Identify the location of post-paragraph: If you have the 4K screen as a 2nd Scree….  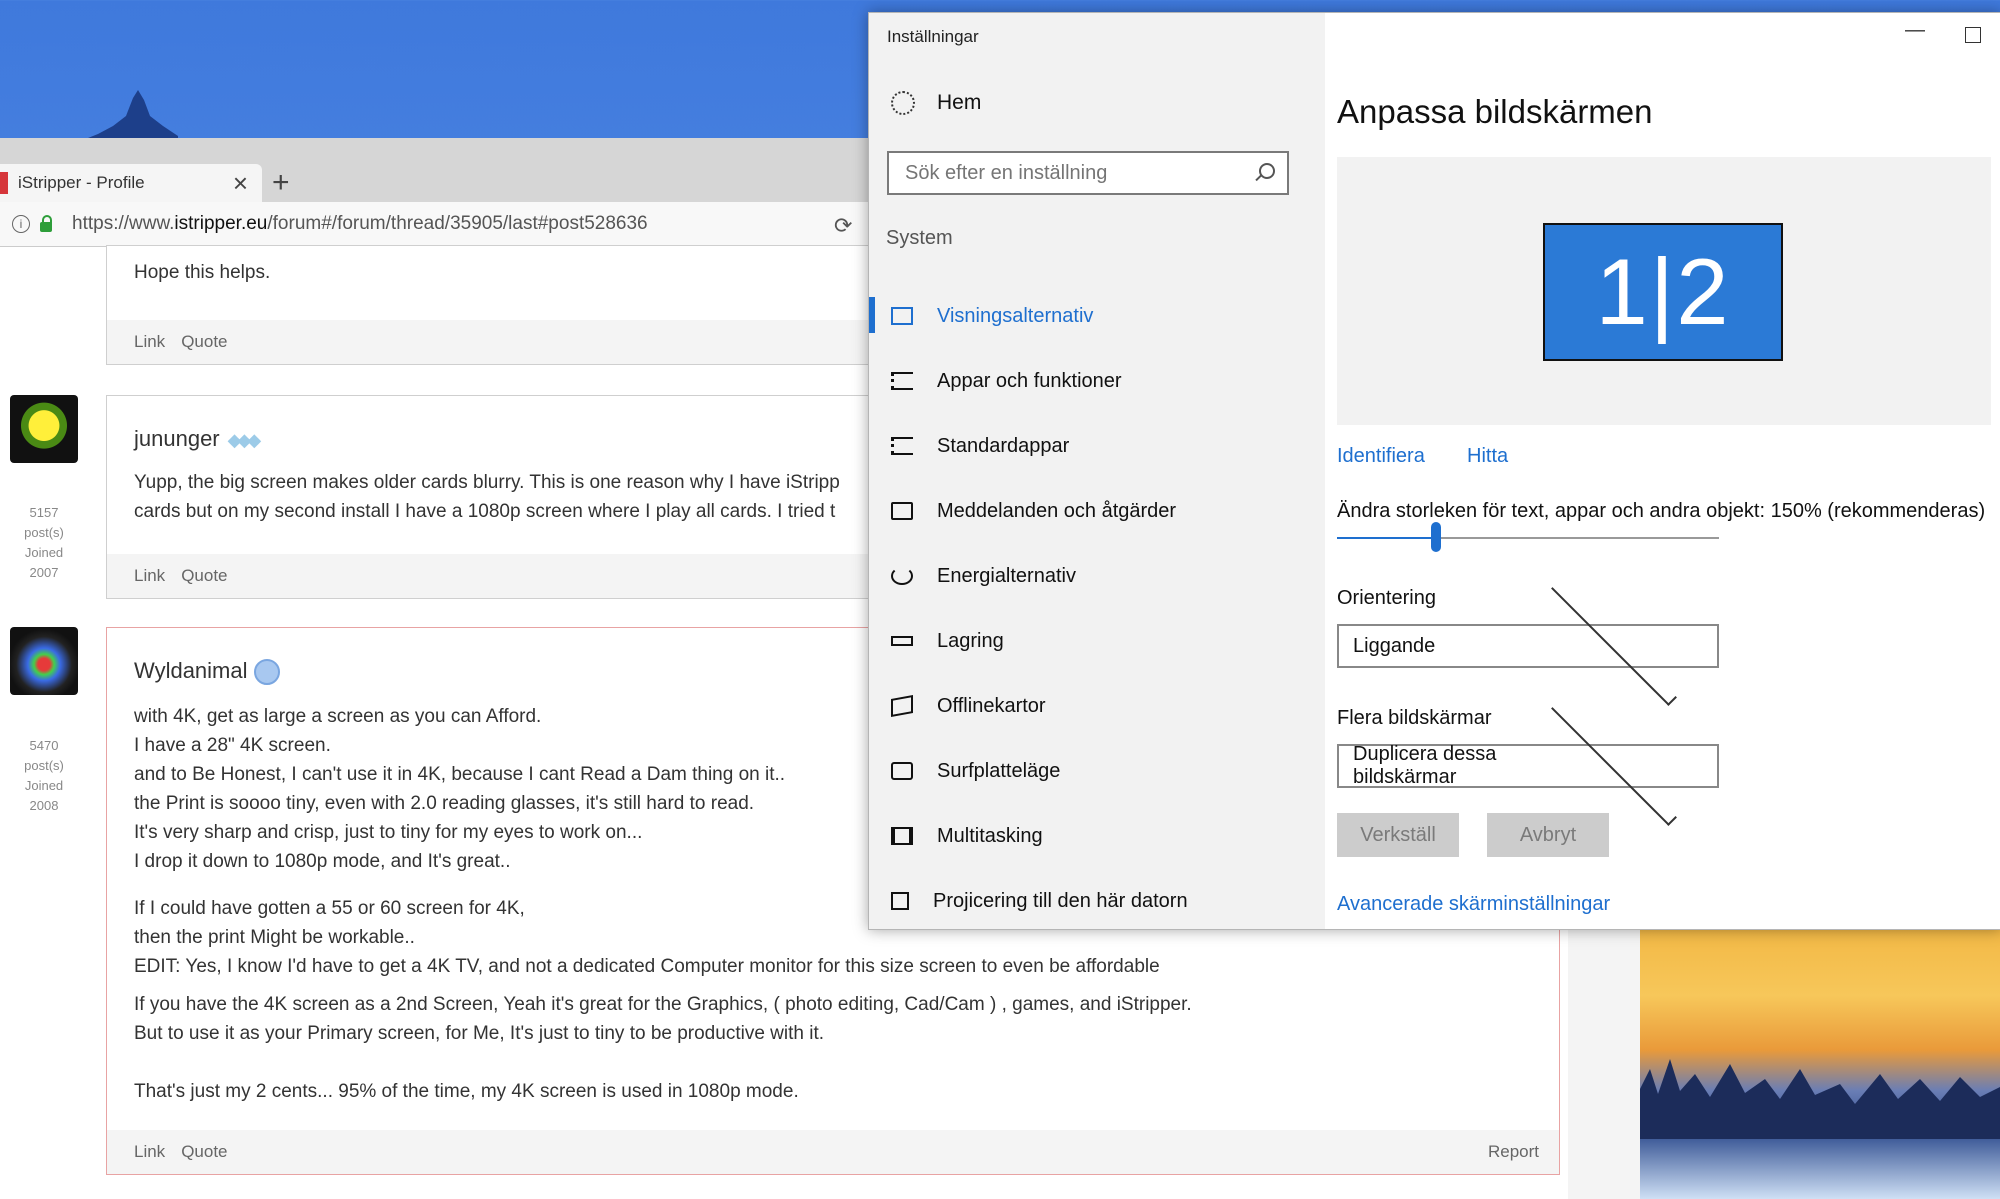
(663, 1048).